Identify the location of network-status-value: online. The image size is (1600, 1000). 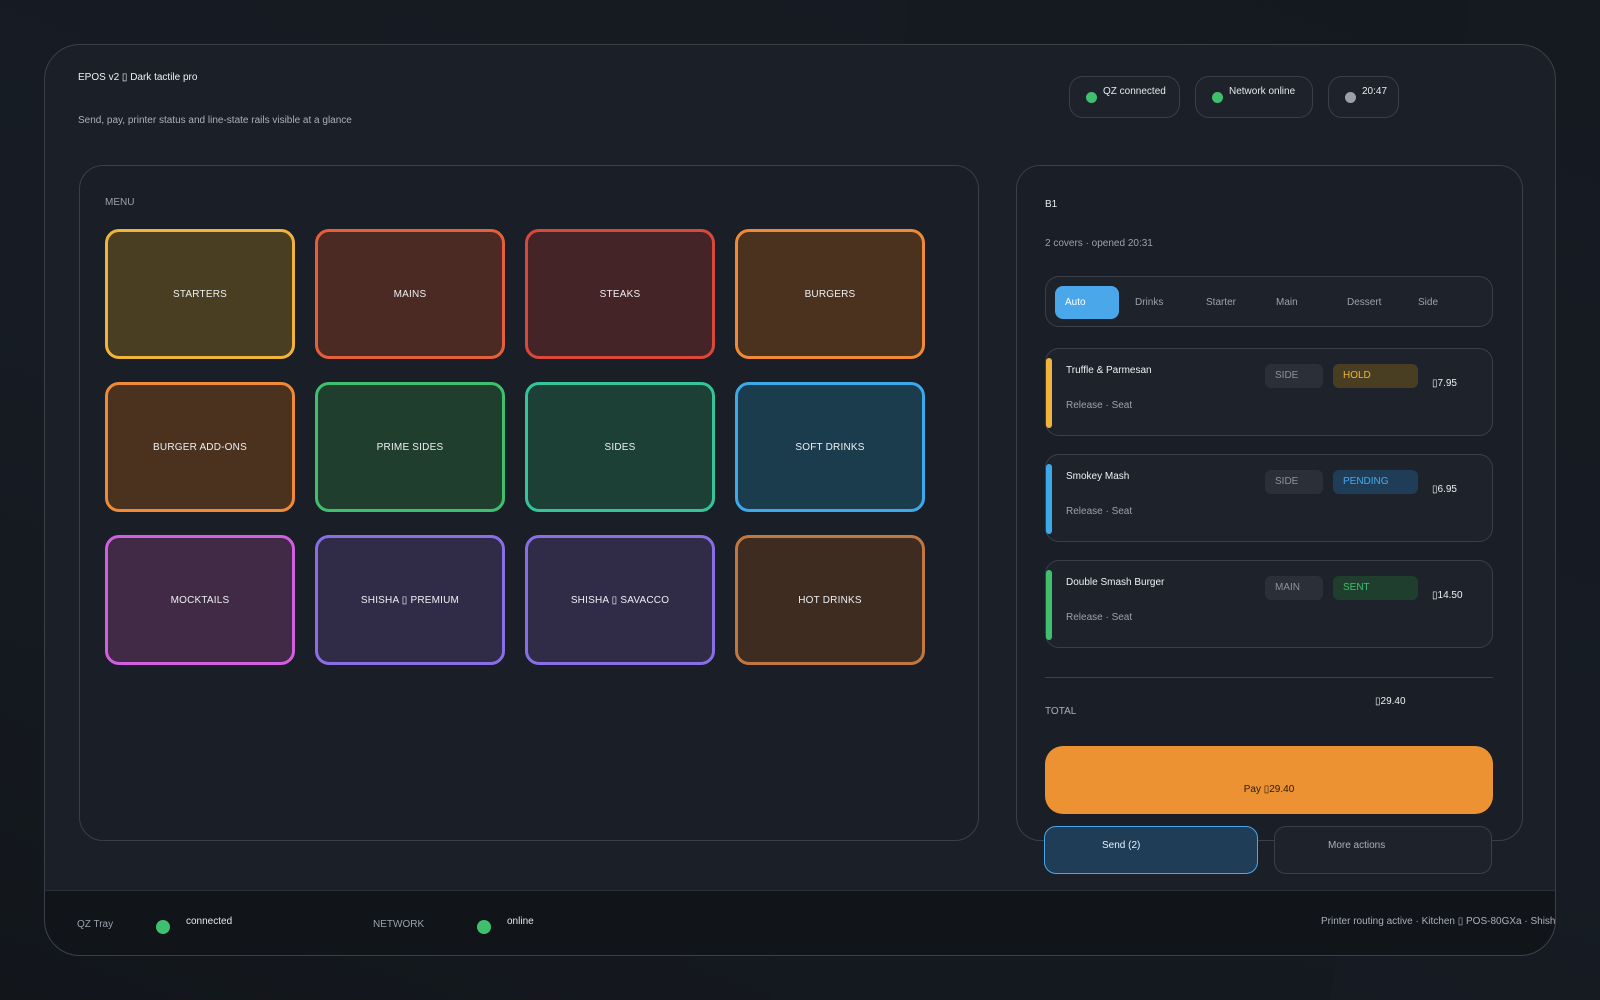
(520, 921).